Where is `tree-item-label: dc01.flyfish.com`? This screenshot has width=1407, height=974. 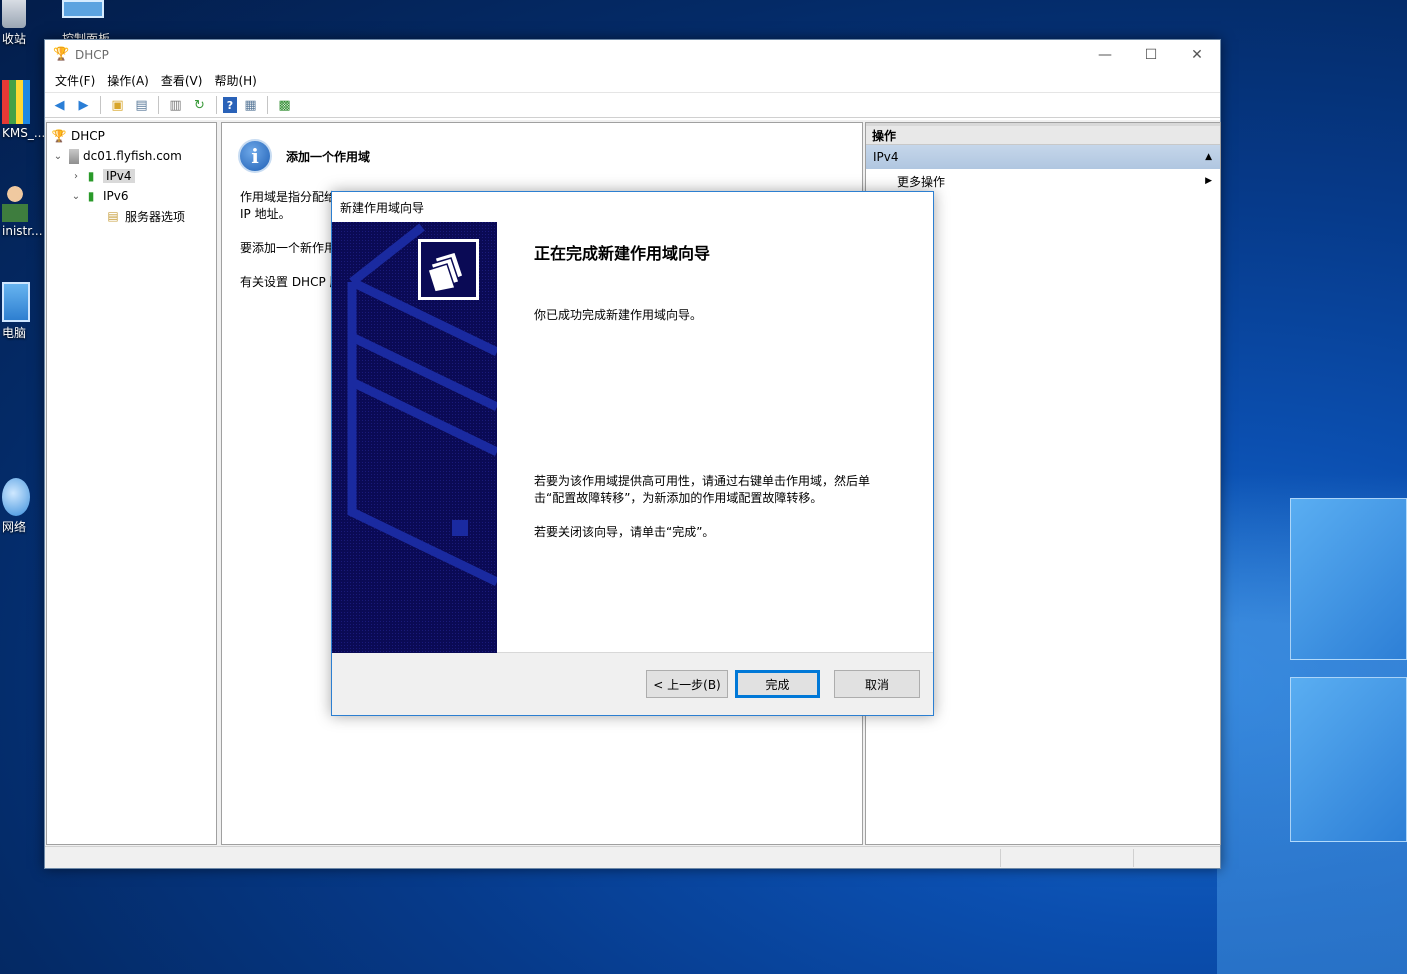
tree-item-label: dc01.flyfish.com is located at coordinates (132, 156).